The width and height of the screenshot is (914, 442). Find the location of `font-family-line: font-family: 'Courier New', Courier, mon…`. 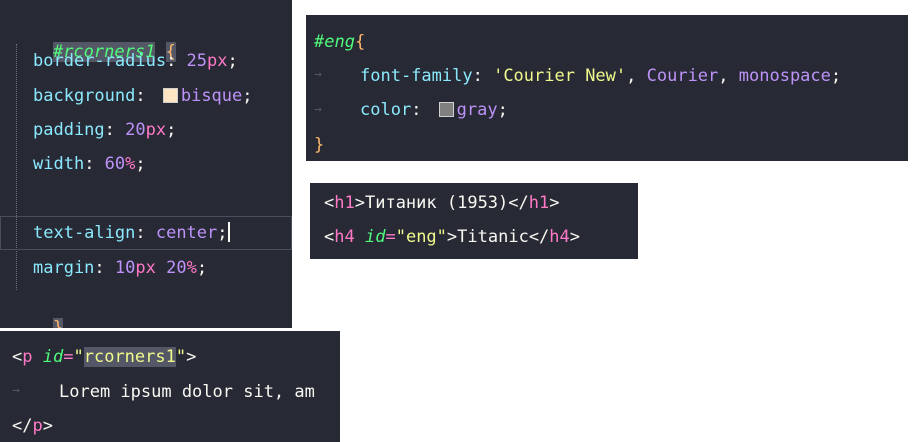

font-family-line: font-family: 'Courier New', Courier, mon… is located at coordinates (601, 76).